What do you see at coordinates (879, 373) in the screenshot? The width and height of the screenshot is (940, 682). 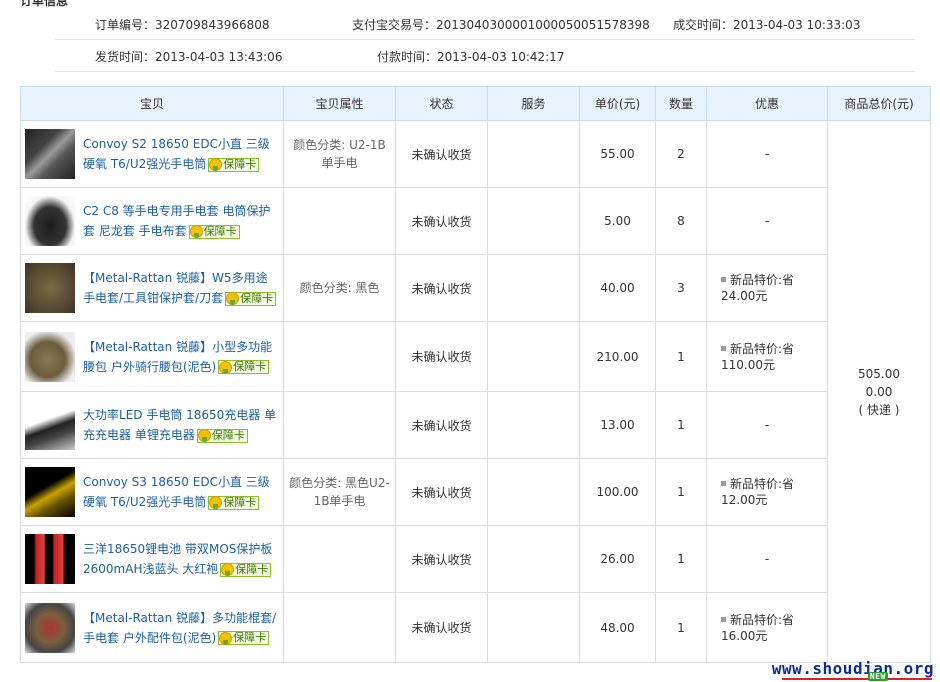 I see `order-total-amount: 505.00` at bounding box center [879, 373].